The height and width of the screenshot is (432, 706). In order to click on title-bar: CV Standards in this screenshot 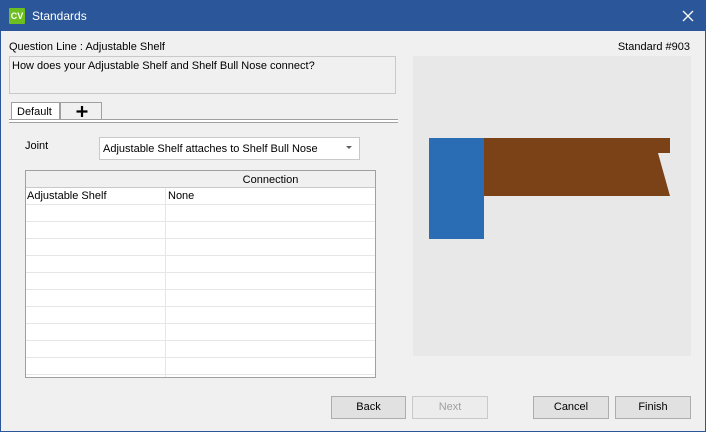, I will do `click(353, 16)`.